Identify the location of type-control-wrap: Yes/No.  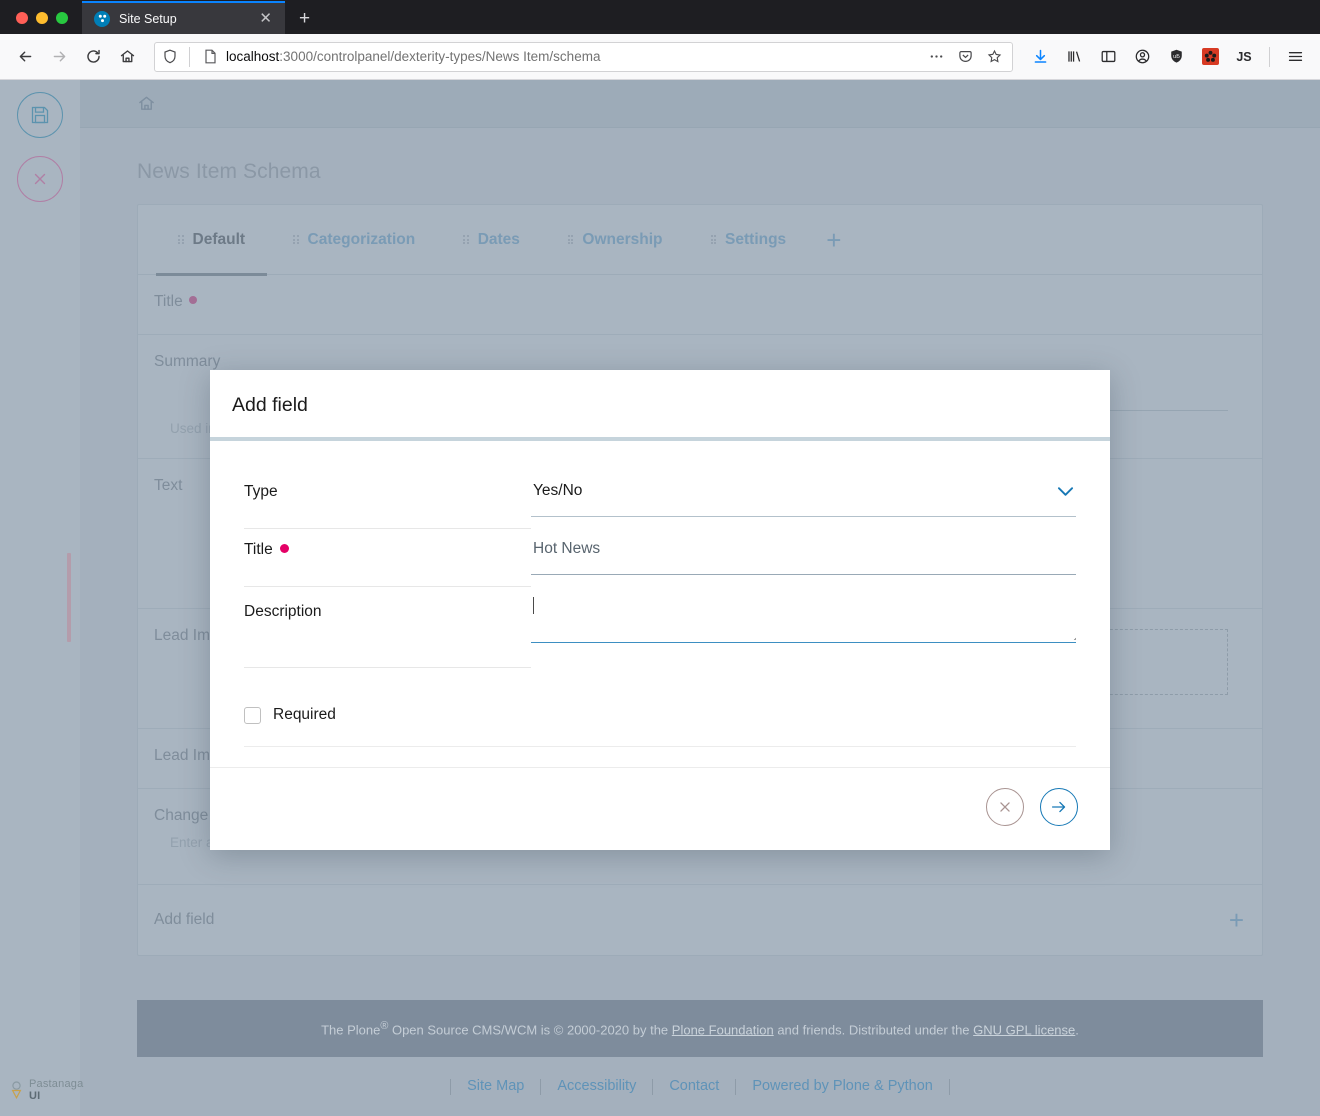
(803, 494).